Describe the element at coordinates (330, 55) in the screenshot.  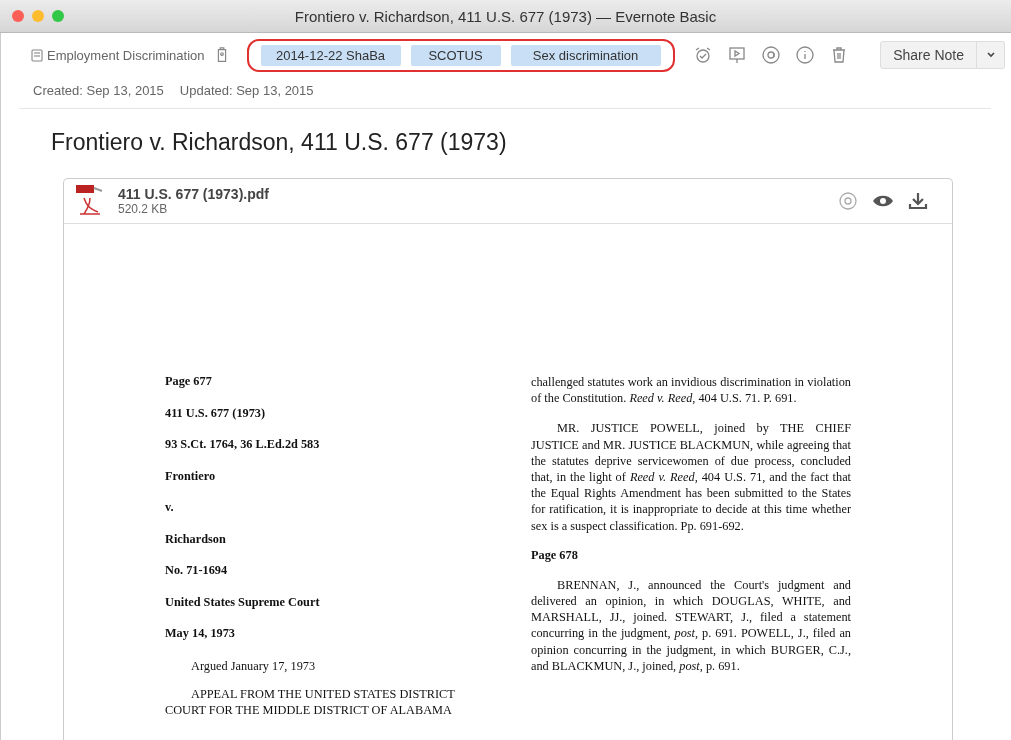
I see `tag: 2014-12-22 ShaBa` at that location.